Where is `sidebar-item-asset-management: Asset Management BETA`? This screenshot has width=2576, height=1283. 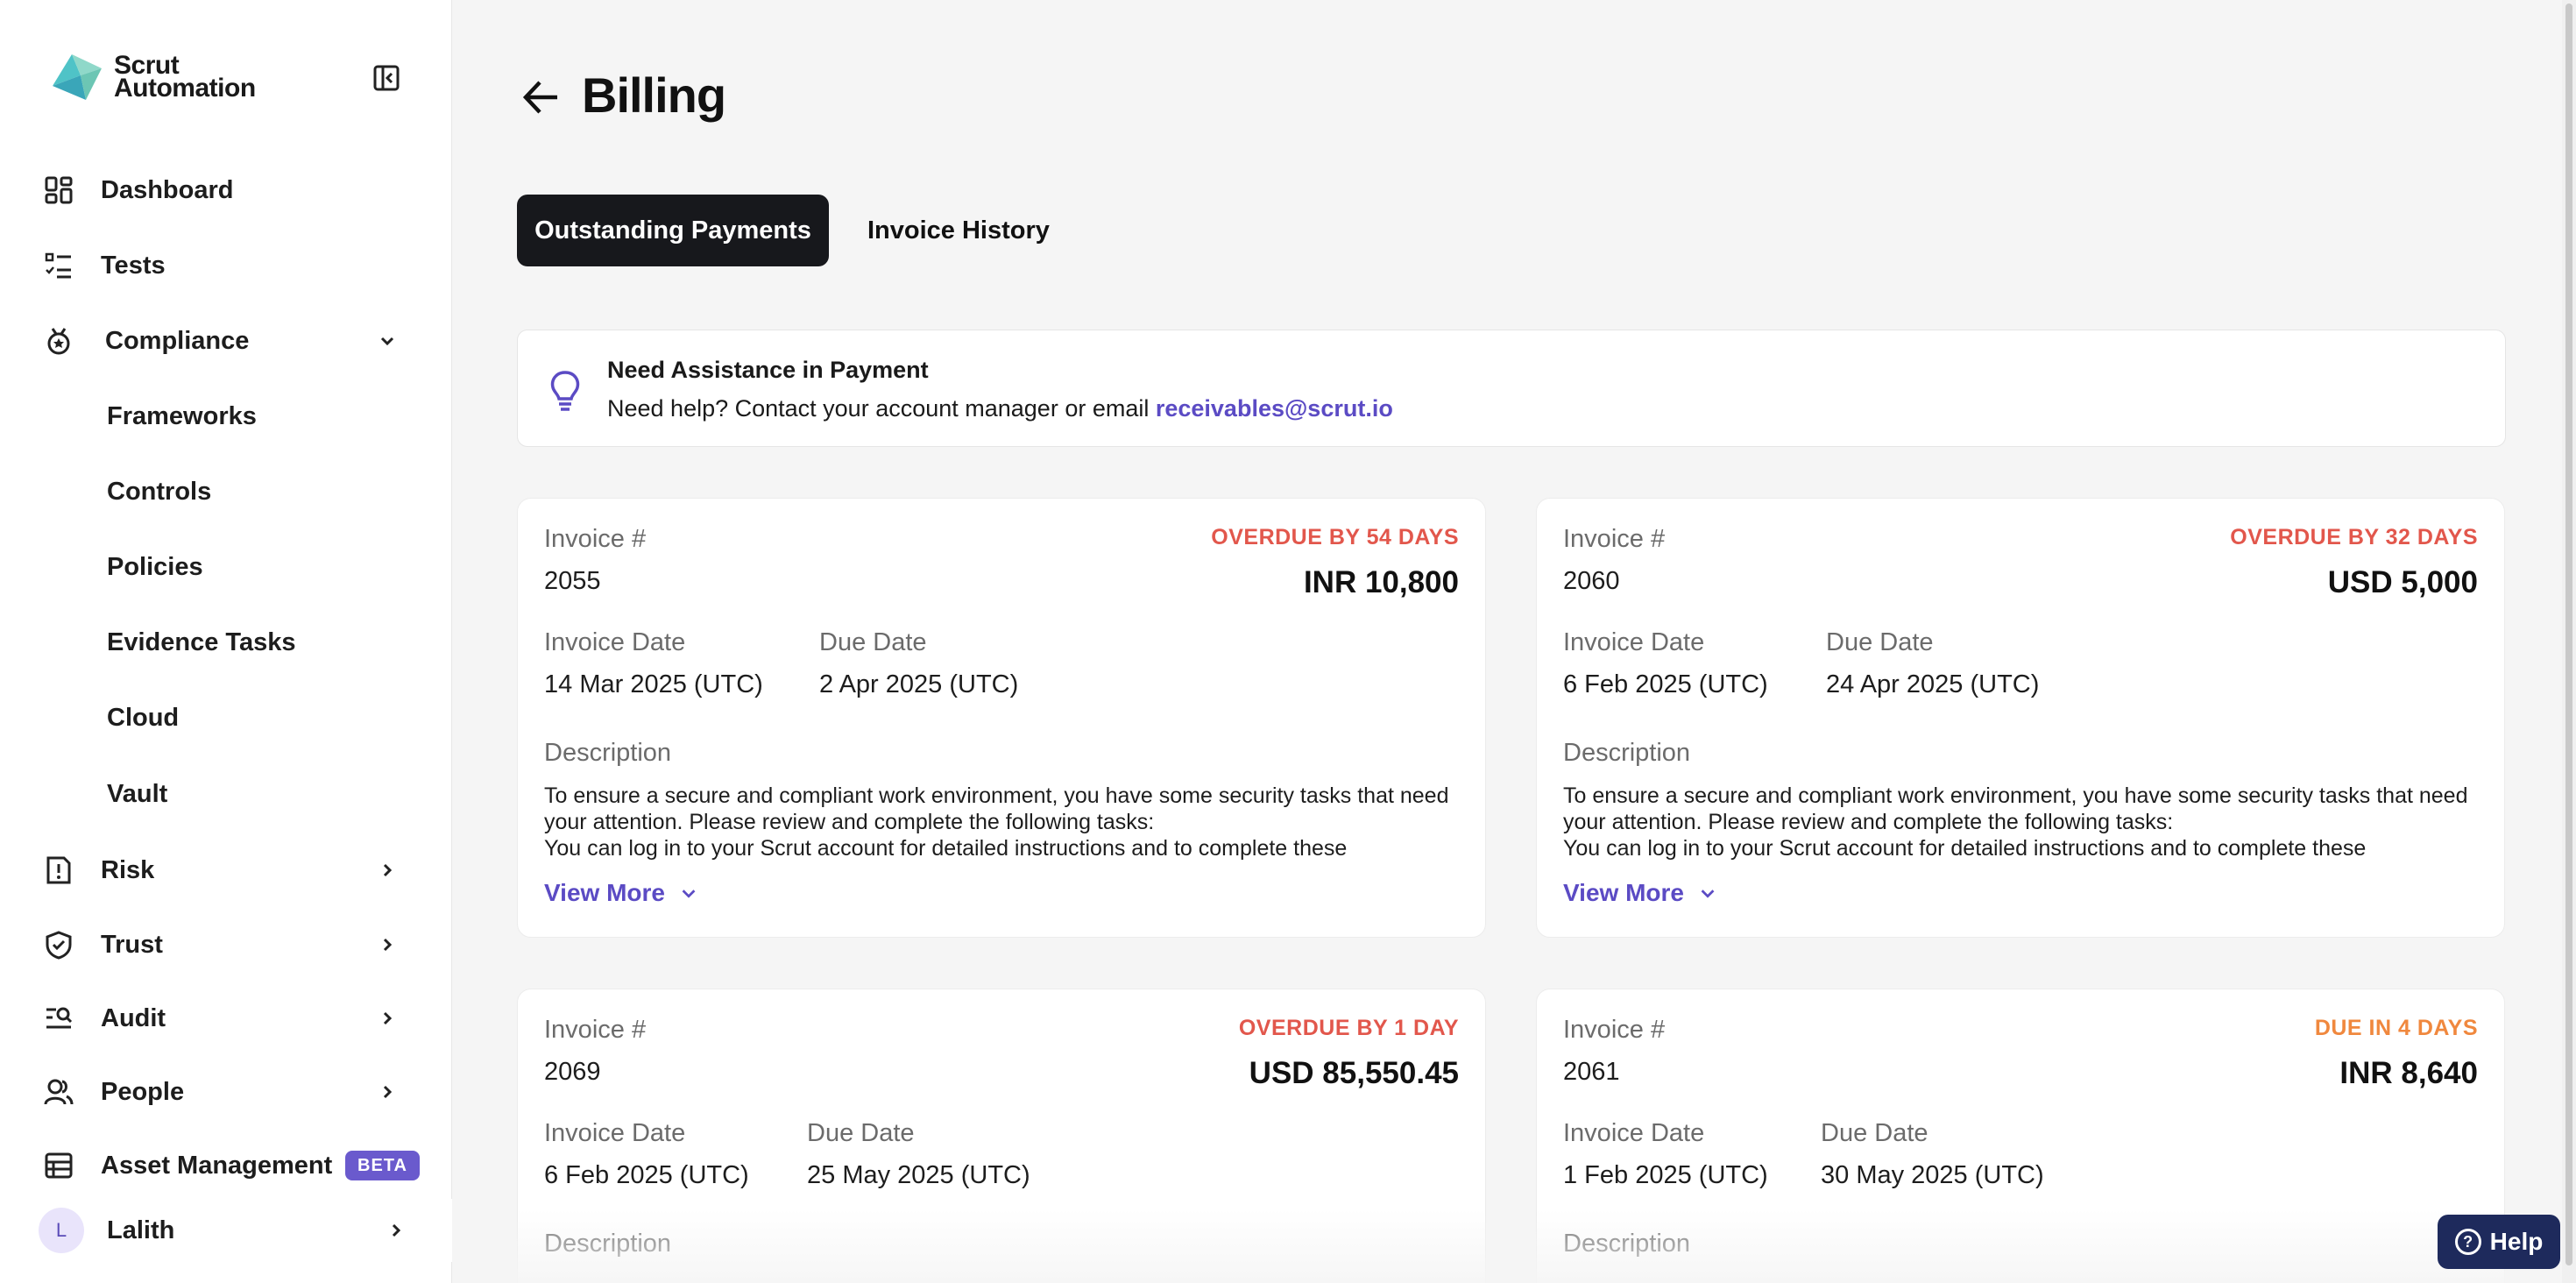
sidebar-item-asset-management: Asset Management BETA is located at coordinates (226, 1166).